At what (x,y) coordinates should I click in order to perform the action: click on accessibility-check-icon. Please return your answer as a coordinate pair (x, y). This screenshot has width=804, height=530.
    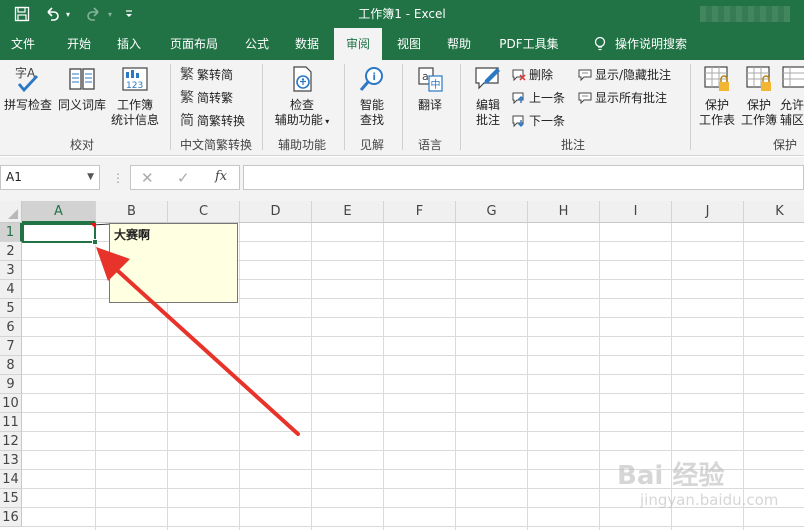
    Looking at the image, I should click on (302, 79).